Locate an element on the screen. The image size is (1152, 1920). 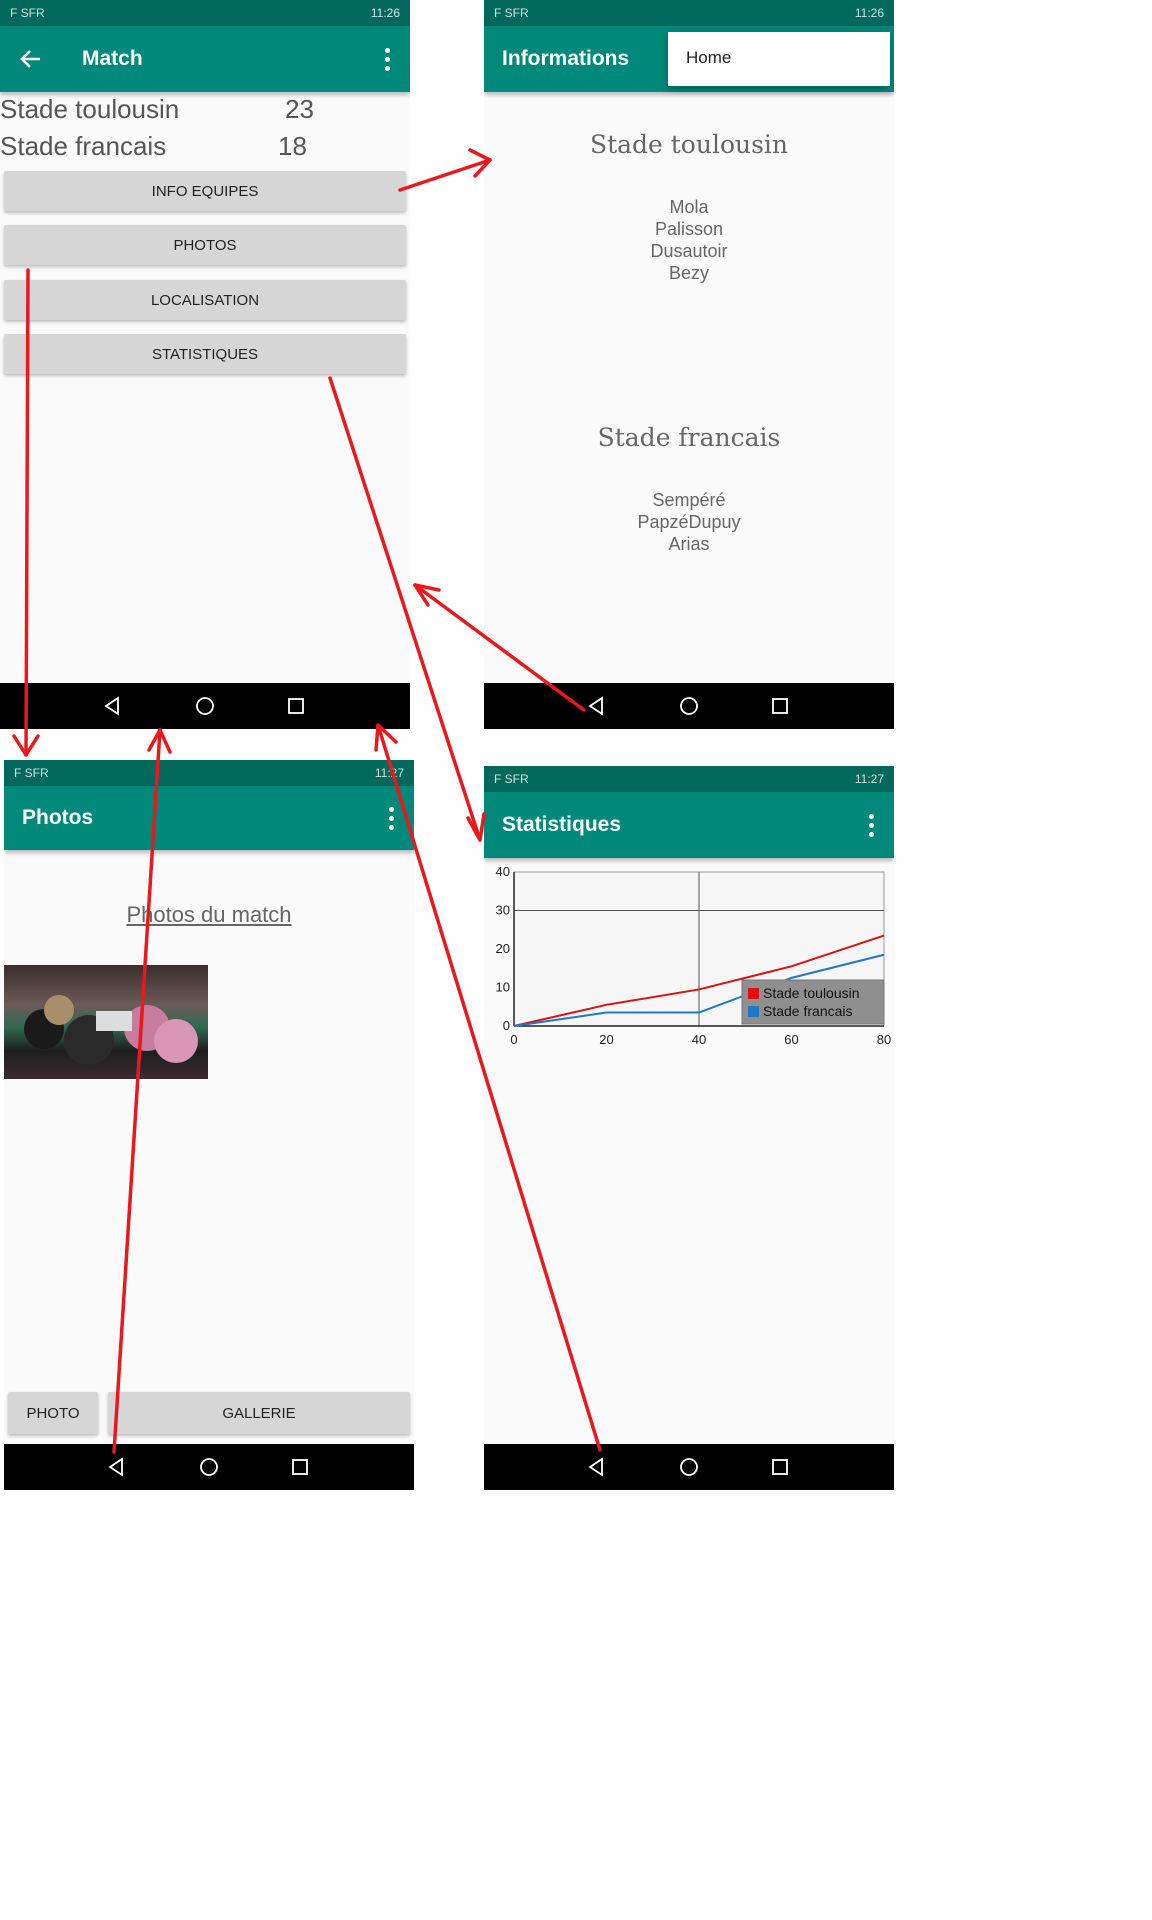
player-list: Sempéré PapzéDupuy Arias is located at coordinates (689, 522).